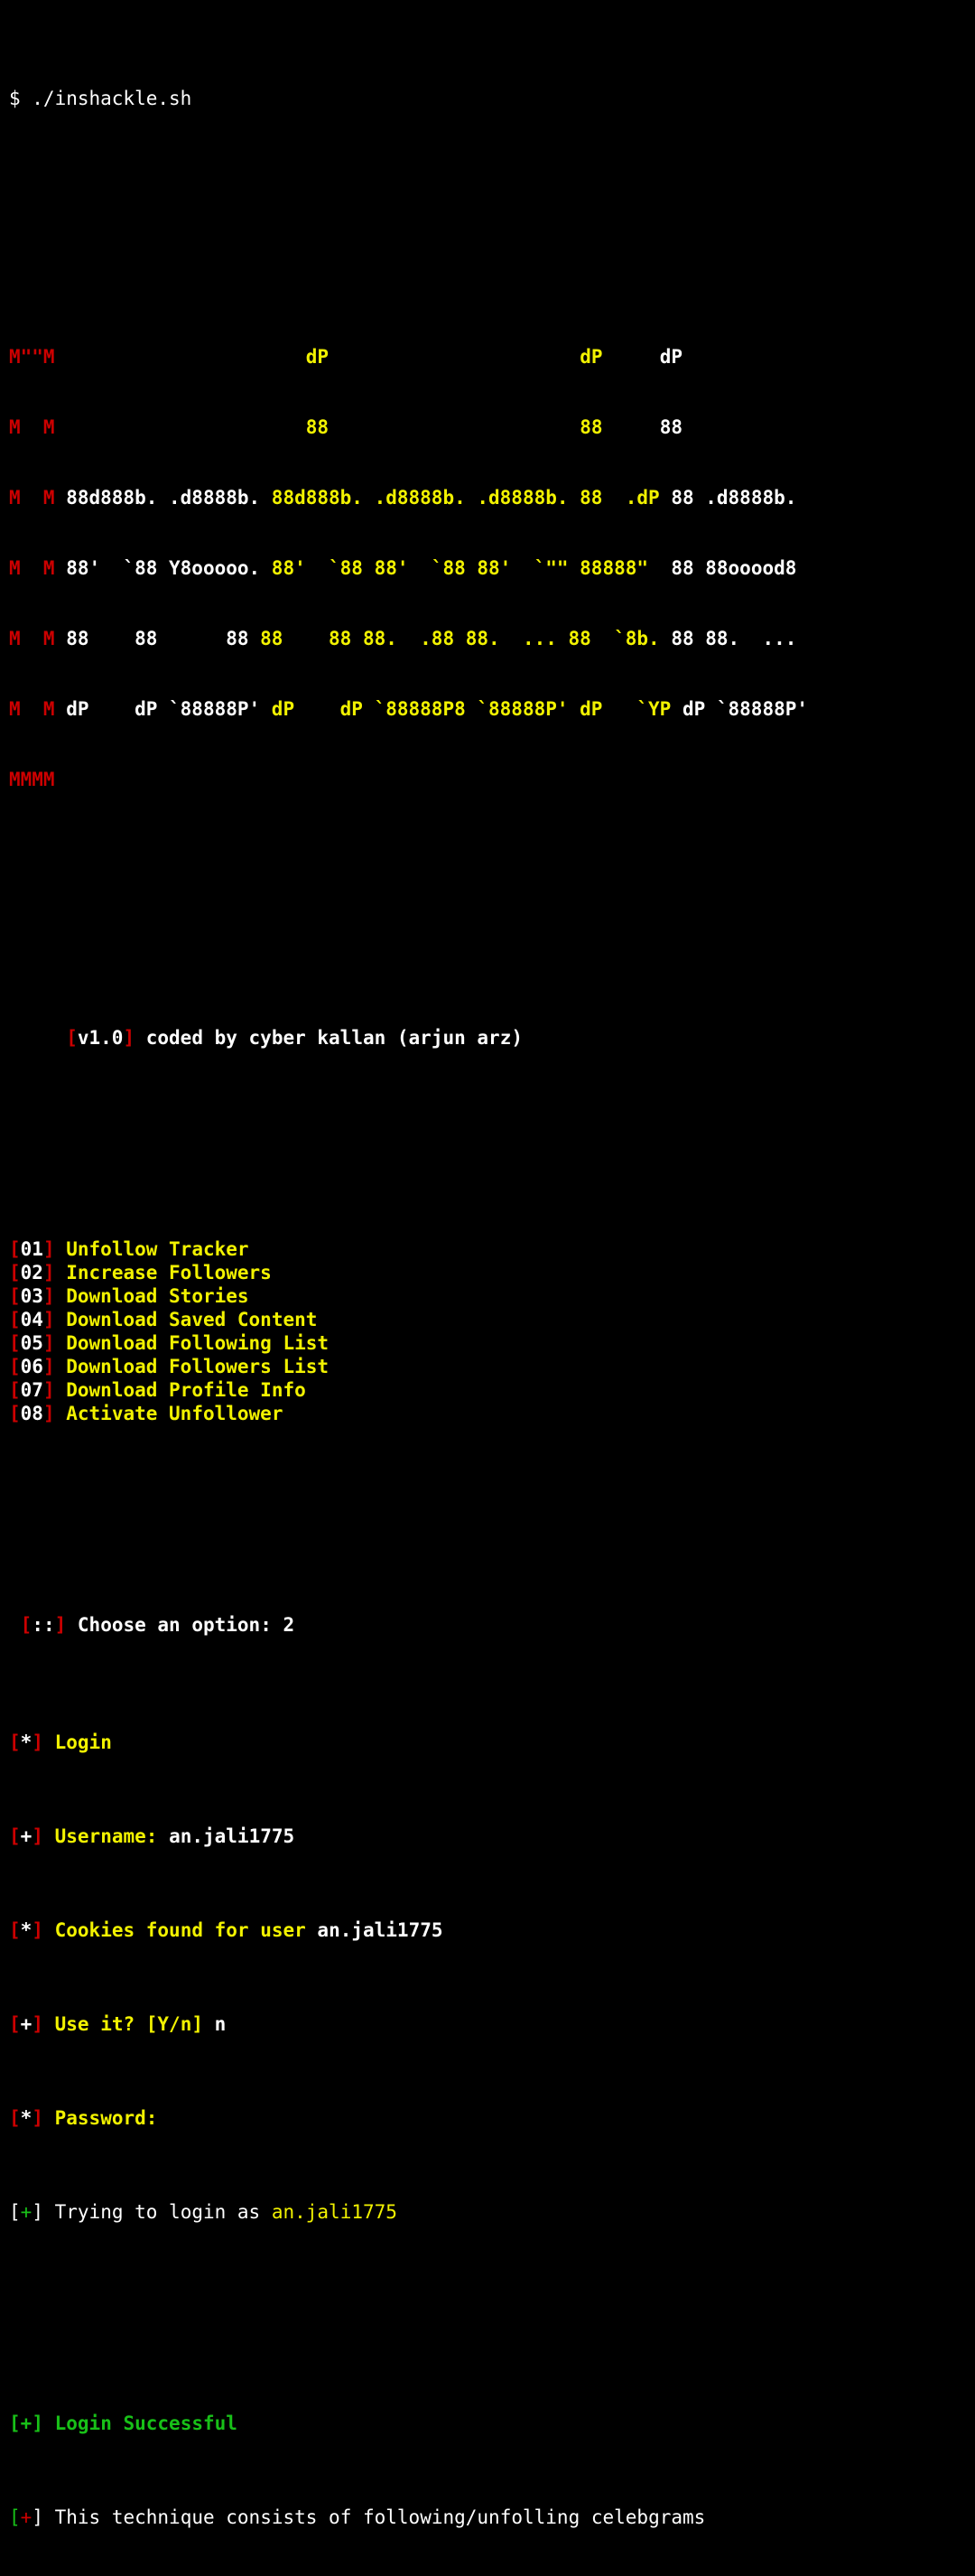 The image size is (975, 2576). I want to click on banner-white2-seg: dP `88888P', so click(746, 709).